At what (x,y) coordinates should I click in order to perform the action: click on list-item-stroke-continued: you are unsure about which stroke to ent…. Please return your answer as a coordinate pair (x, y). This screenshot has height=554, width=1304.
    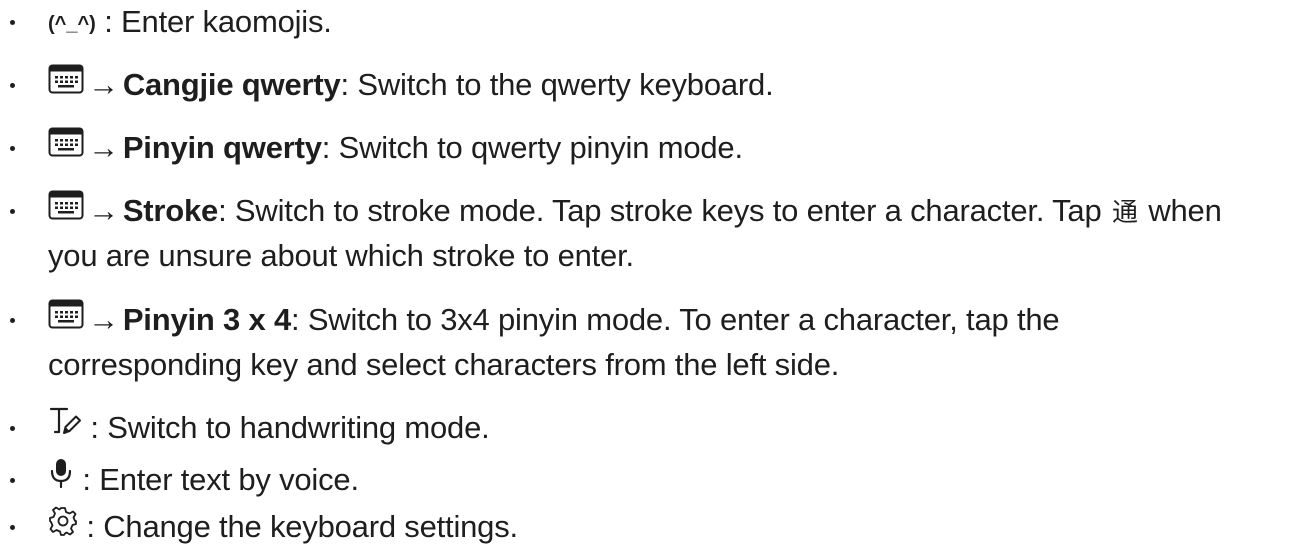
    Looking at the image, I should click on (317, 256).